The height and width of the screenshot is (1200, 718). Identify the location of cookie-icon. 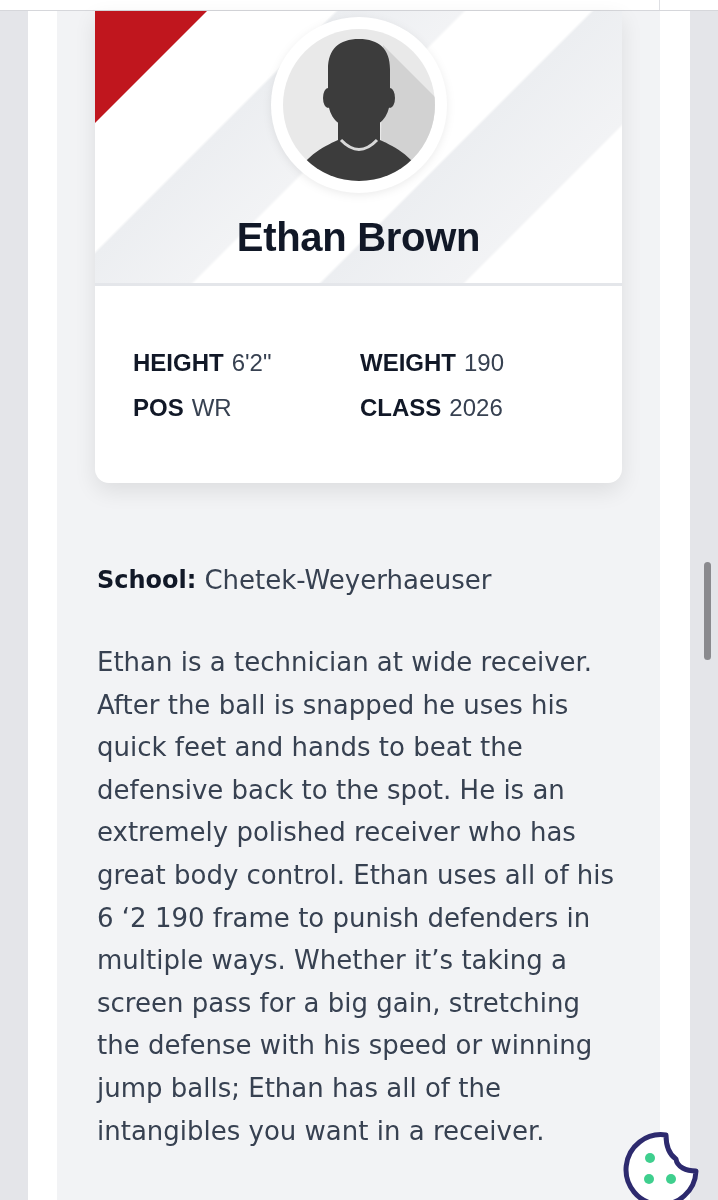
(660, 1165).